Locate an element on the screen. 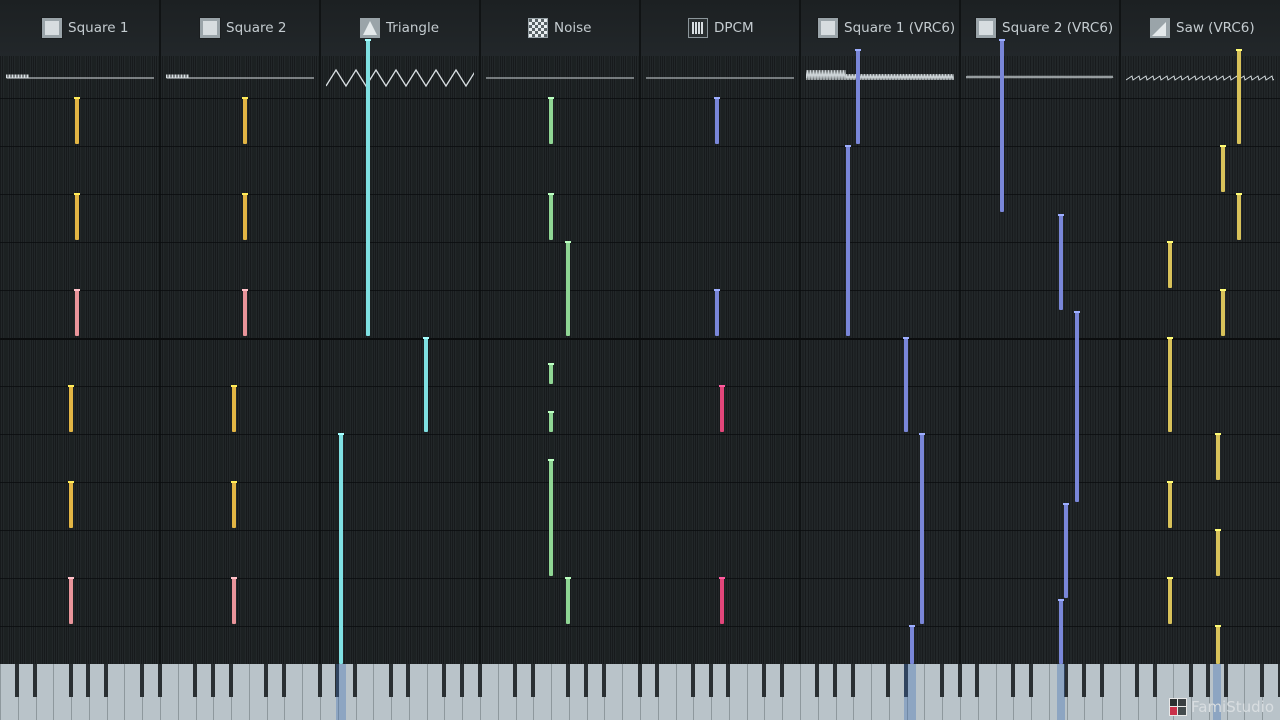 This screenshot has height=720, width=1280. channel-oscilloscope is located at coordinates (400, 78).